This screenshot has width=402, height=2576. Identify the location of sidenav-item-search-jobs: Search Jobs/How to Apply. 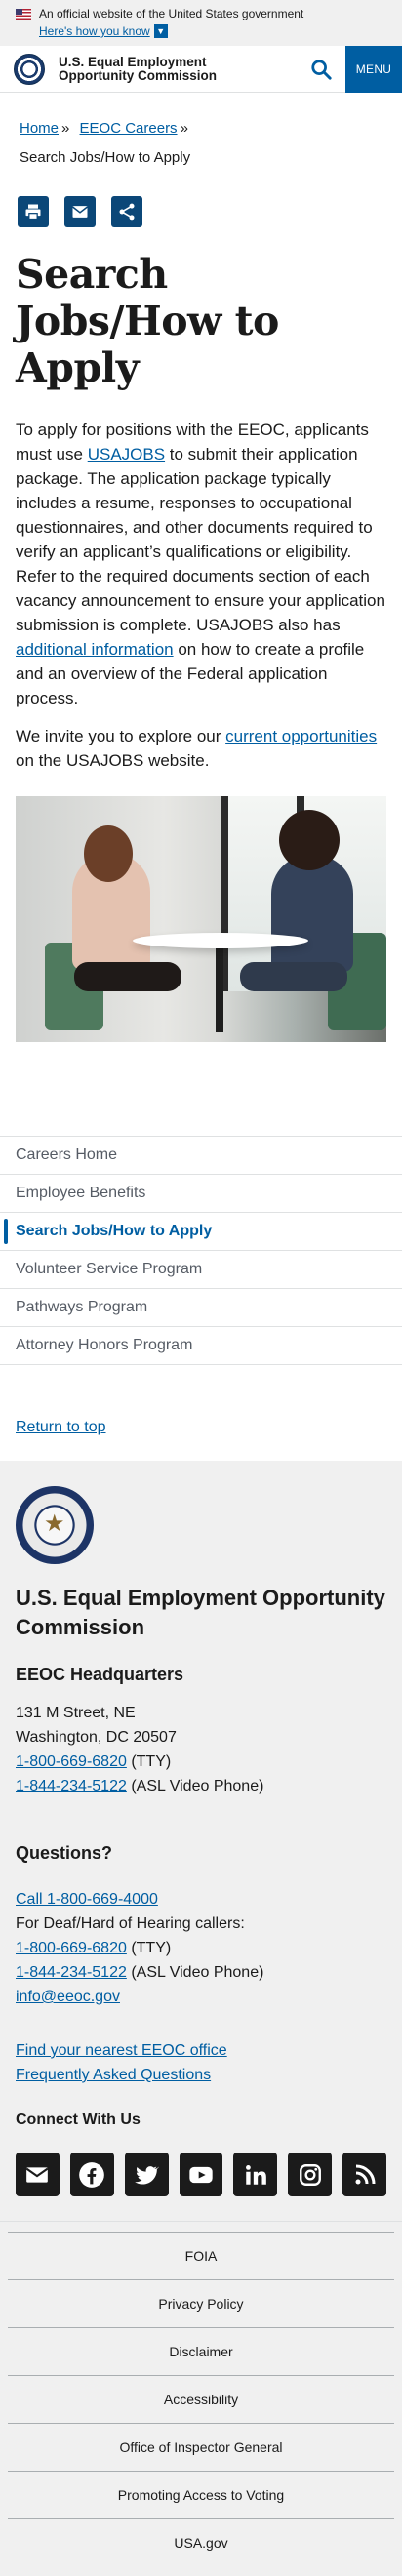
(201, 1232).